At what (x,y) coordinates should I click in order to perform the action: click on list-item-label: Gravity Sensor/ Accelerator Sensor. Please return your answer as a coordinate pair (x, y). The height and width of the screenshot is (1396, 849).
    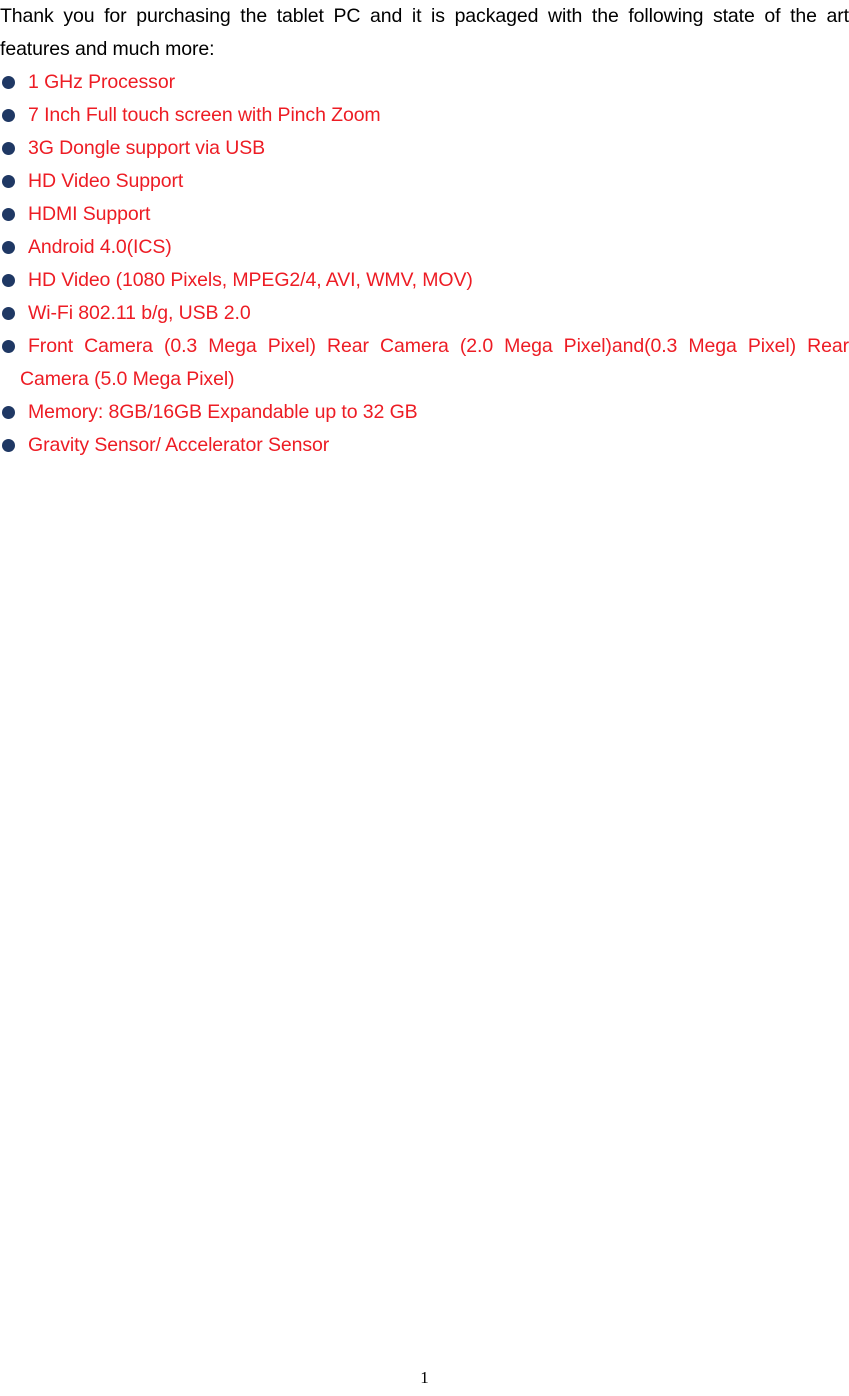
    Looking at the image, I should click on (179, 445).